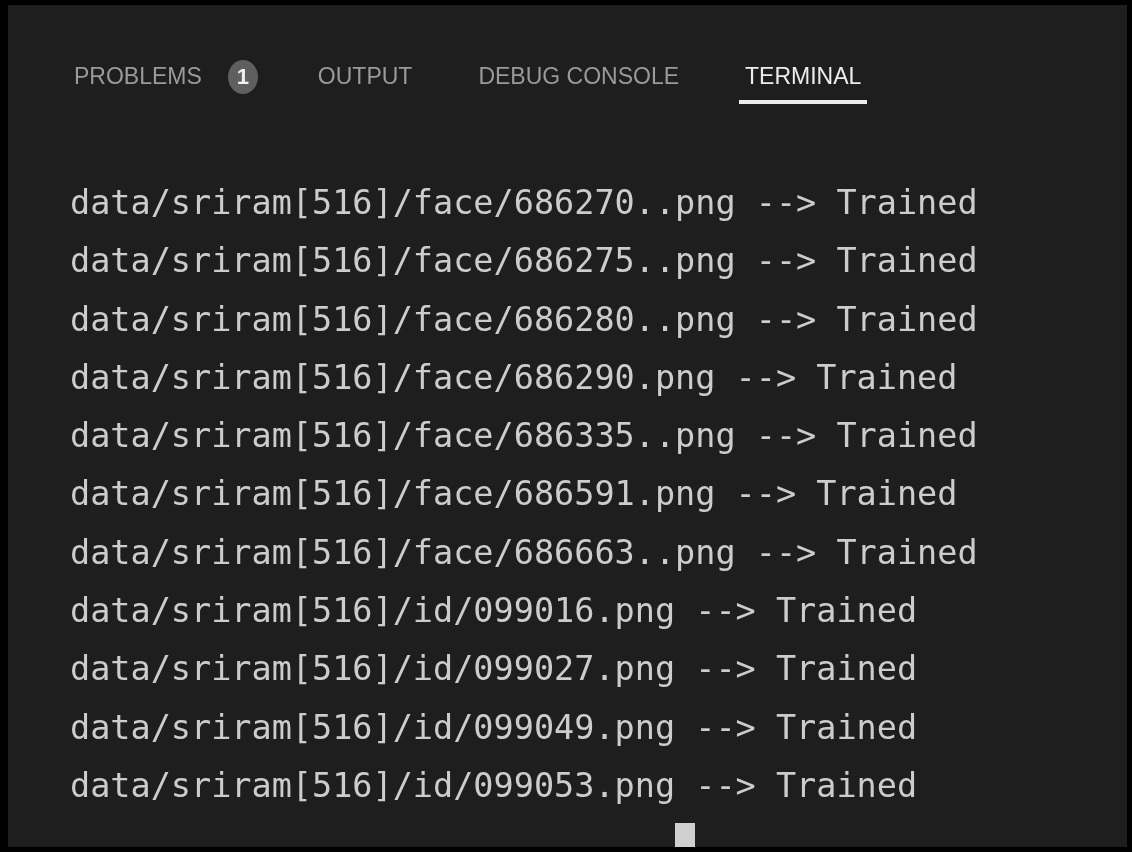  I want to click on panel-tab: PROBLEMS, so click(138, 78).